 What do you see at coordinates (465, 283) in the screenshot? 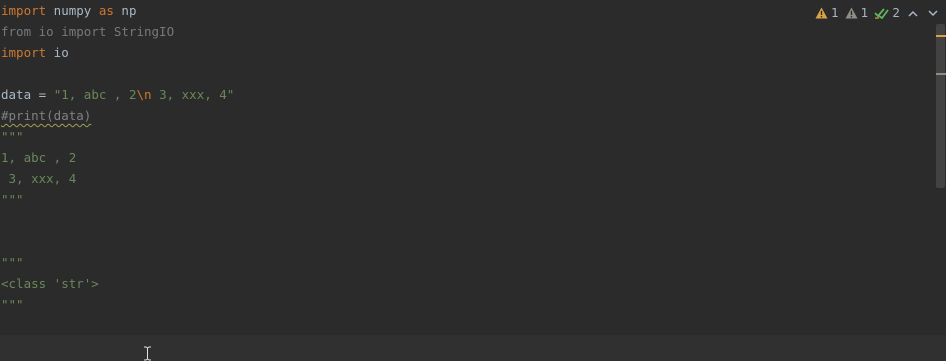
I see `code-line: <class 'str'>` at bounding box center [465, 283].